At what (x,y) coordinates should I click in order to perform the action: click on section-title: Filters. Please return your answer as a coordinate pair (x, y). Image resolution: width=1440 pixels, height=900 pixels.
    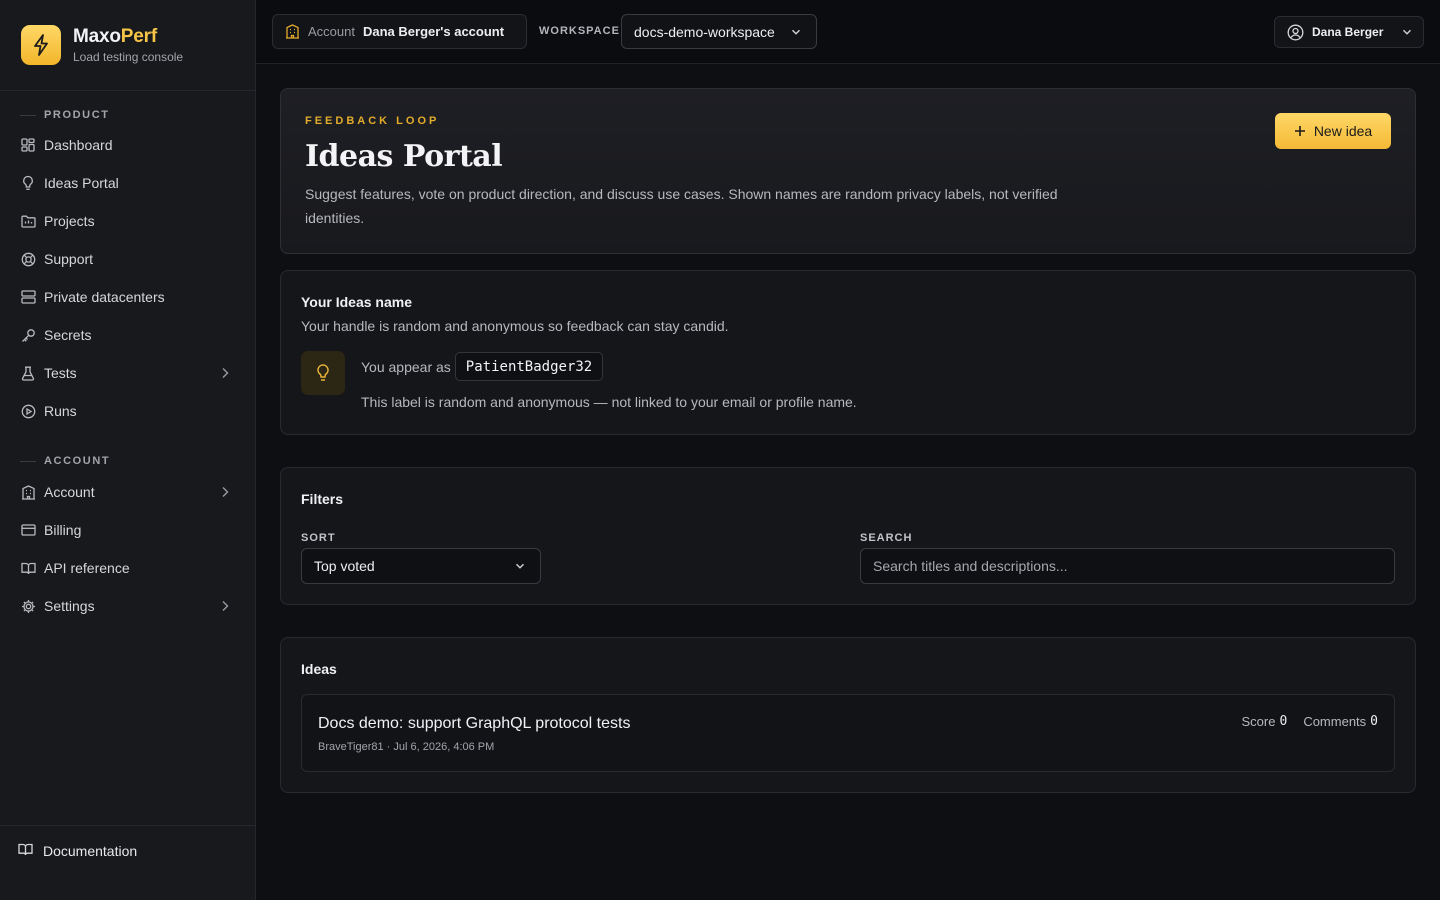
    Looking at the image, I should click on (322, 499).